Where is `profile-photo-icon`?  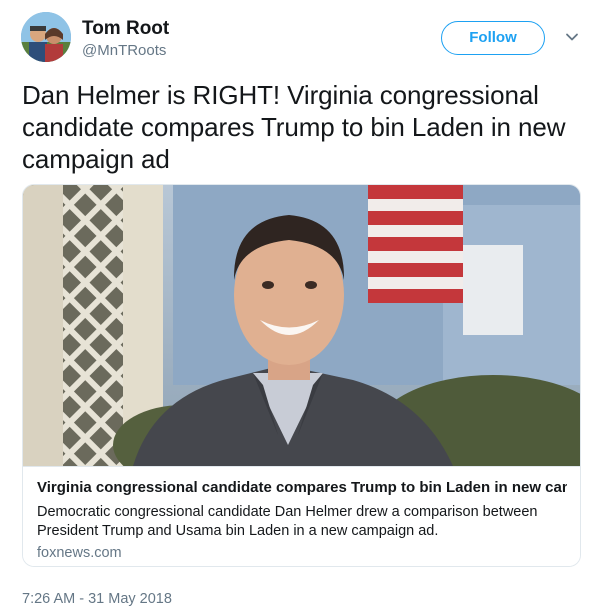
profile-photo-icon is located at coordinates (46, 37).